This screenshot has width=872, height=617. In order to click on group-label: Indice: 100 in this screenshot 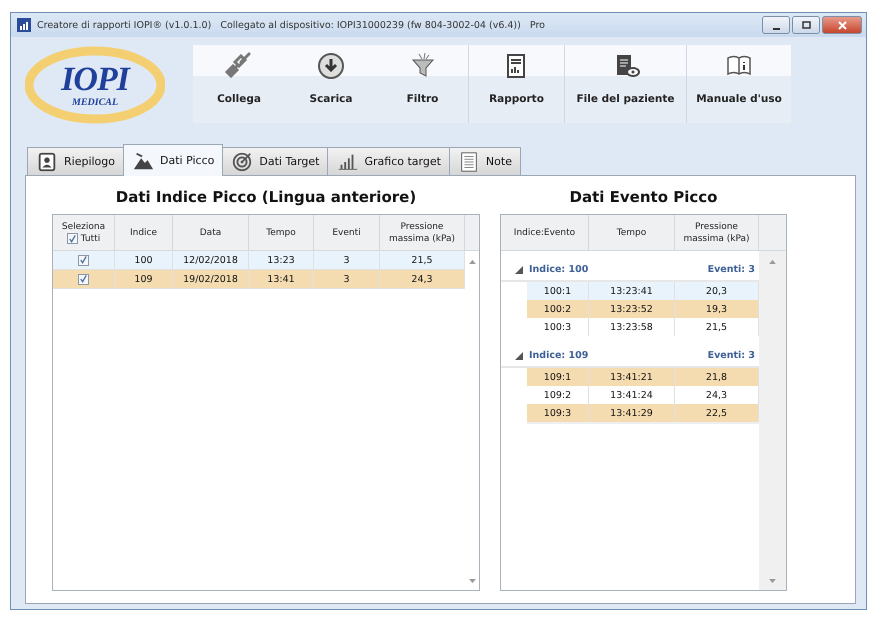, I will do `click(558, 269)`.